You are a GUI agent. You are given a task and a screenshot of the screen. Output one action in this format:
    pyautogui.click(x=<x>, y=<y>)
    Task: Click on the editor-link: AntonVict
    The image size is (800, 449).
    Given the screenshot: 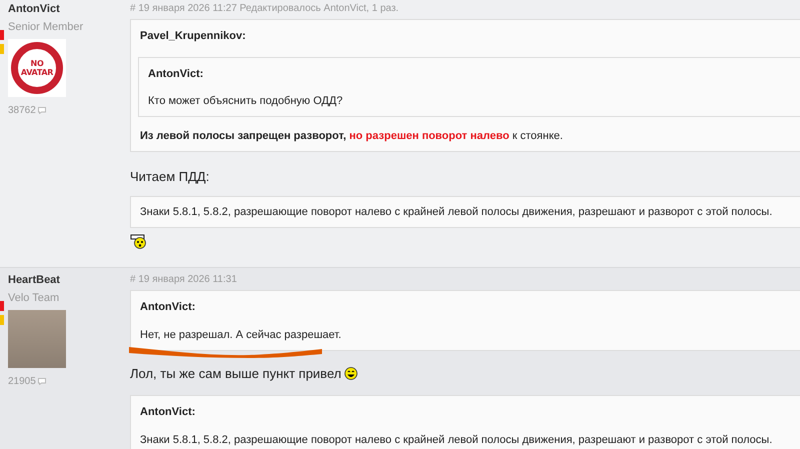 What is the action you would take?
    pyautogui.click(x=345, y=8)
    